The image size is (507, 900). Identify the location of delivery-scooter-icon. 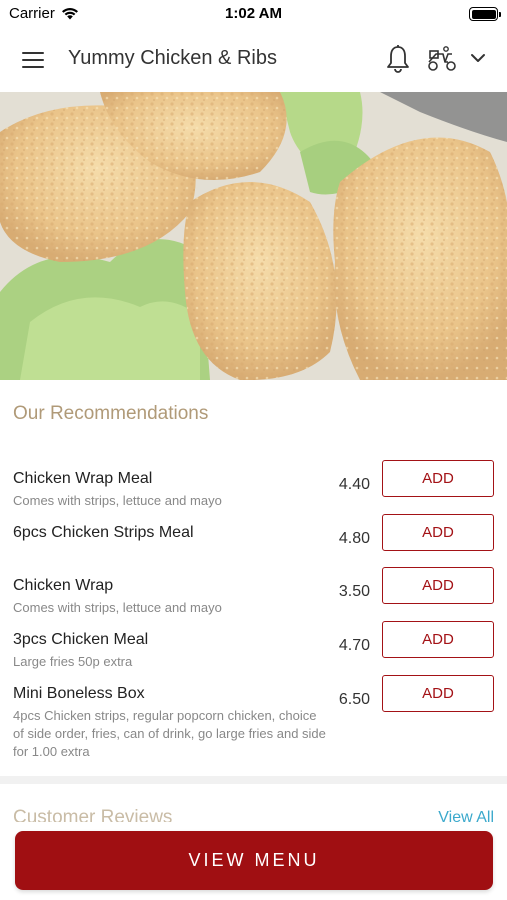
(442, 59).